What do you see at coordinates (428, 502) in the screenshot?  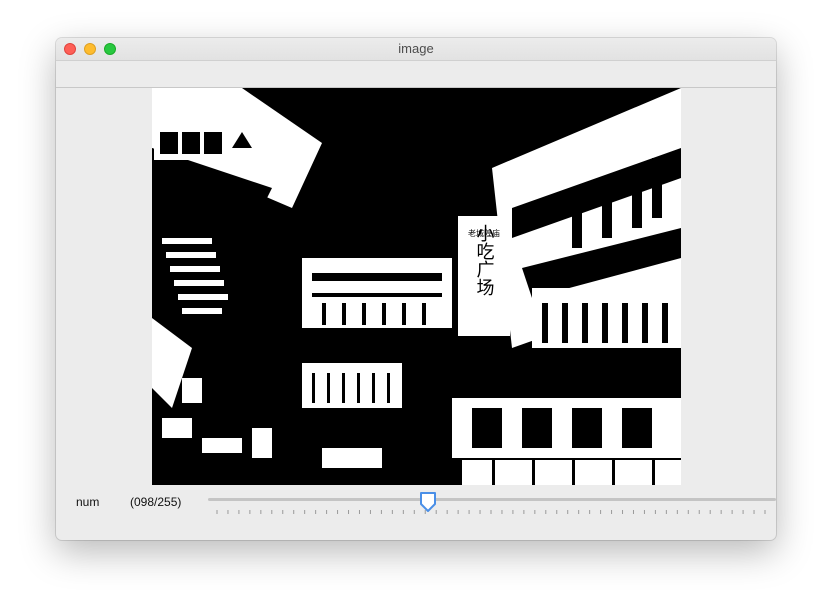 I see `slider-thumb-icon` at bounding box center [428, 502].